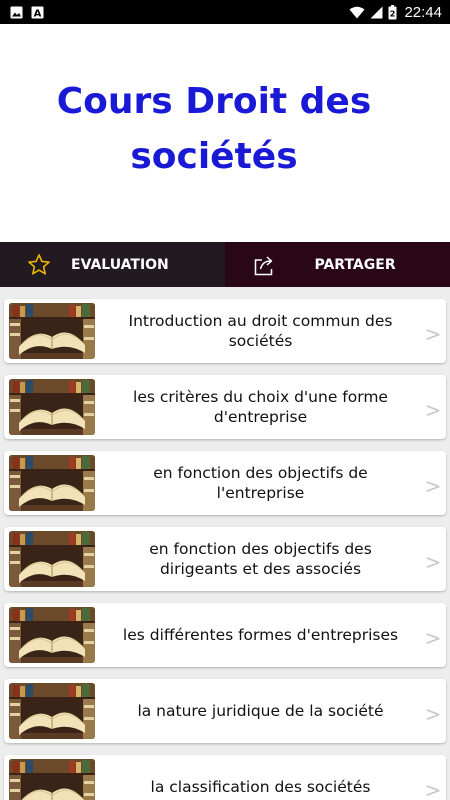 Image resolution: width=450 pixels, height=800 pixels. What do you see at coordinates (355, 264) in the screenshot?
I see `share-label: PARTAGER` at bounding box center [355, 264].